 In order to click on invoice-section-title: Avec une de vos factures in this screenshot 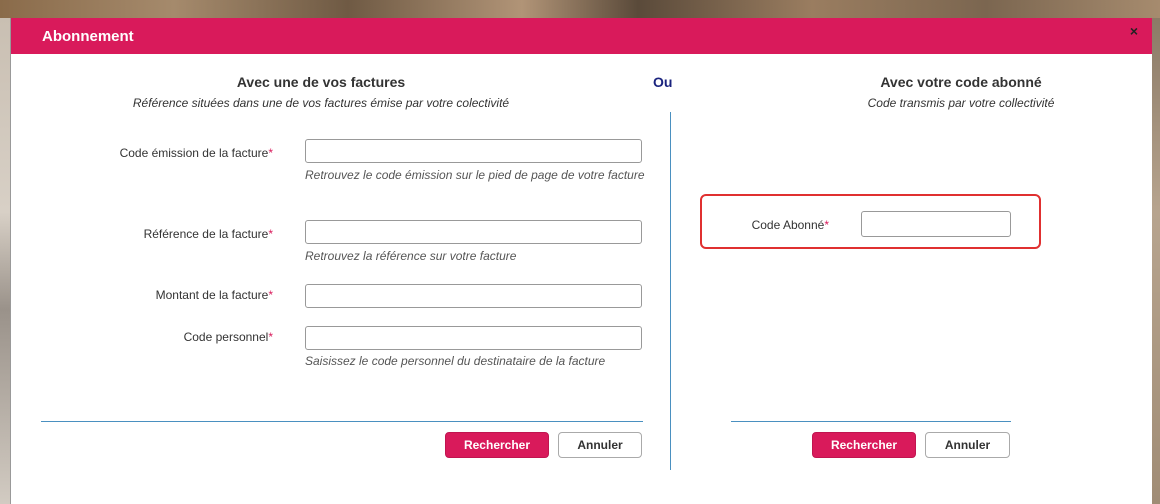, I will do `click(321, 82)`.